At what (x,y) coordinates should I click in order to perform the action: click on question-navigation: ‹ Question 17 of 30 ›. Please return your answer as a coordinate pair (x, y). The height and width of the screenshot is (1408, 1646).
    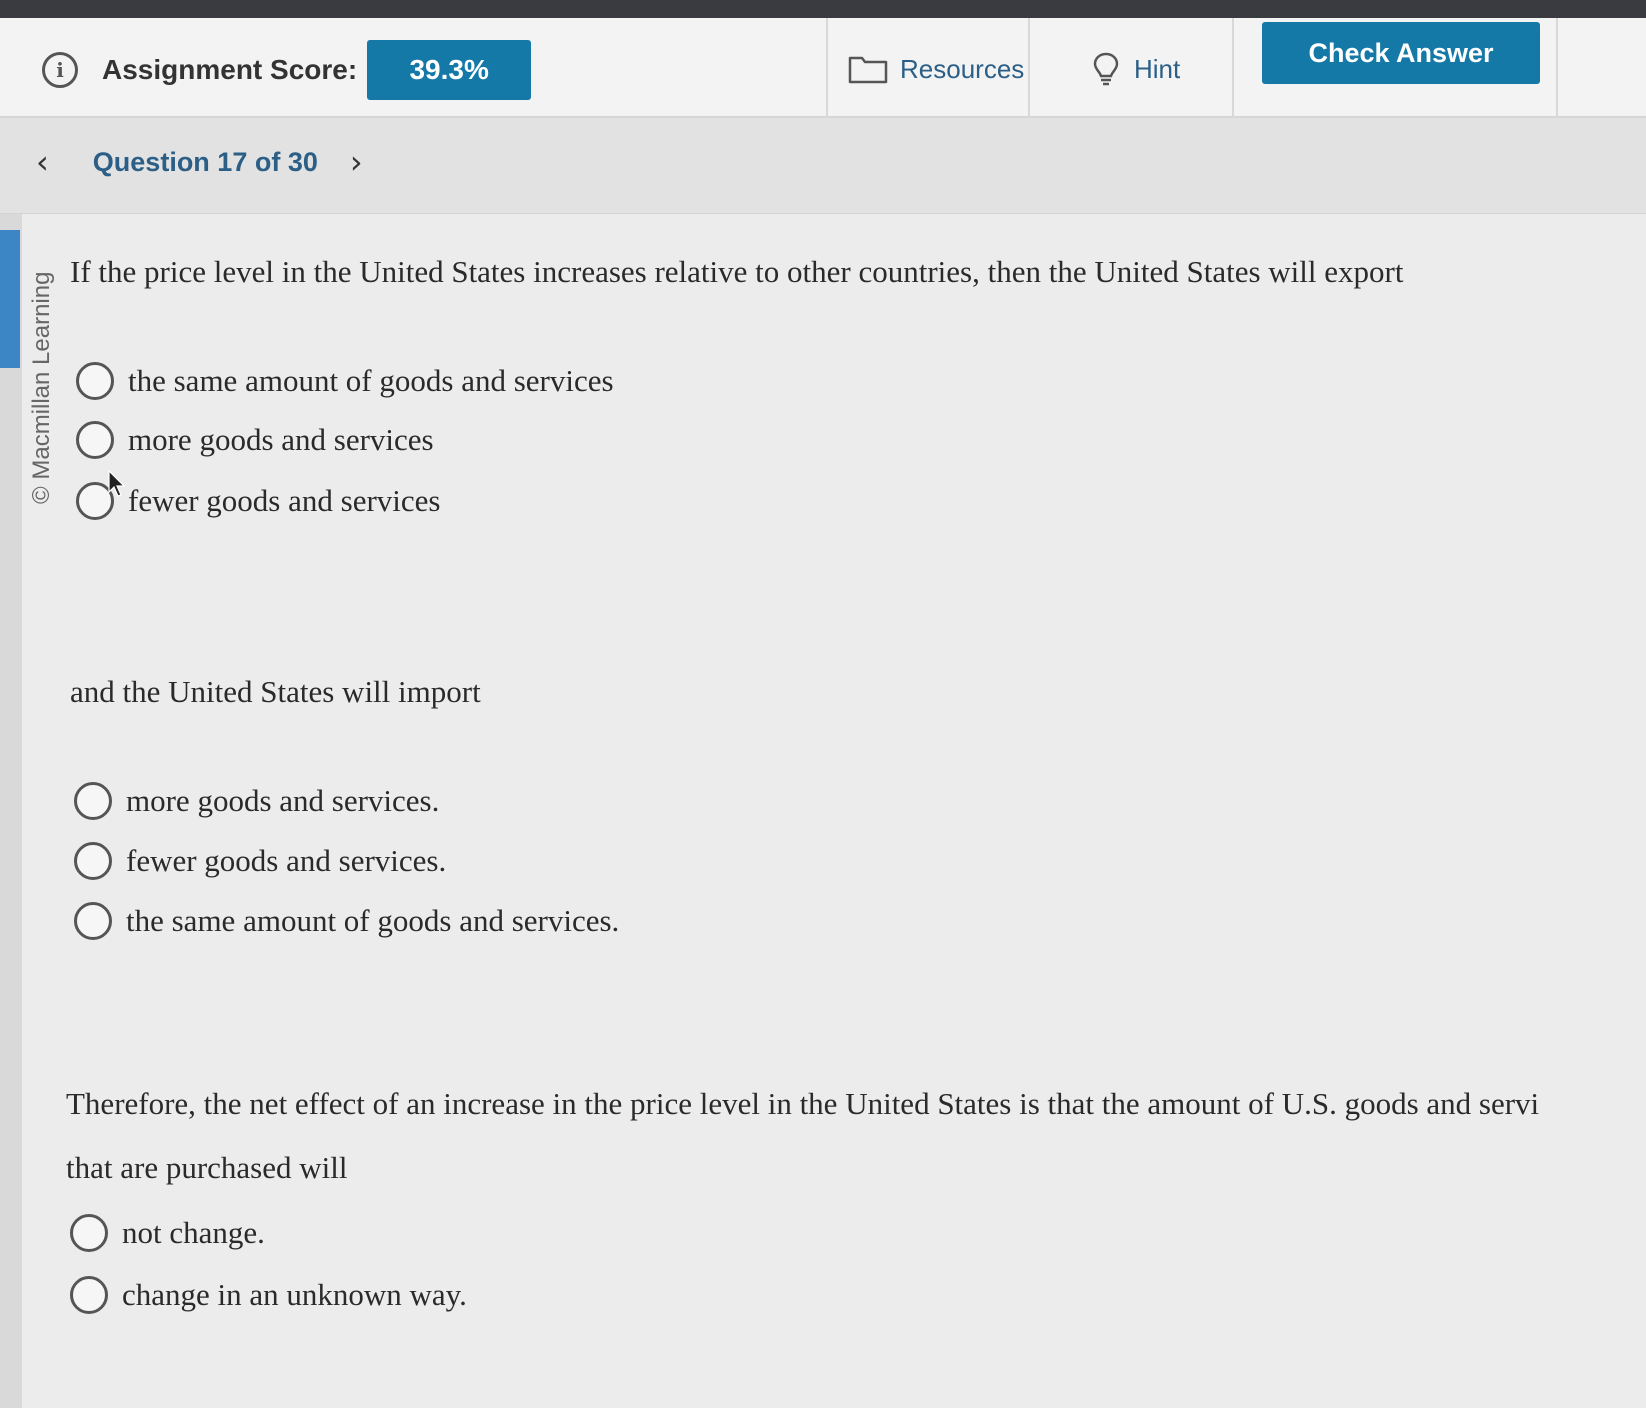
    Looking at the image, I should click on (823, 166).